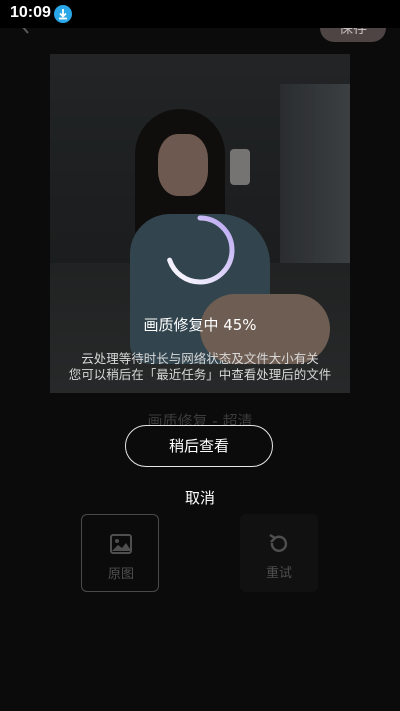 The height and width of the screenshot is (711, 400). What do you see at coordinates (200, 250) in the screenshot?
I see `progress-ring` at bounding box center [200, 250].